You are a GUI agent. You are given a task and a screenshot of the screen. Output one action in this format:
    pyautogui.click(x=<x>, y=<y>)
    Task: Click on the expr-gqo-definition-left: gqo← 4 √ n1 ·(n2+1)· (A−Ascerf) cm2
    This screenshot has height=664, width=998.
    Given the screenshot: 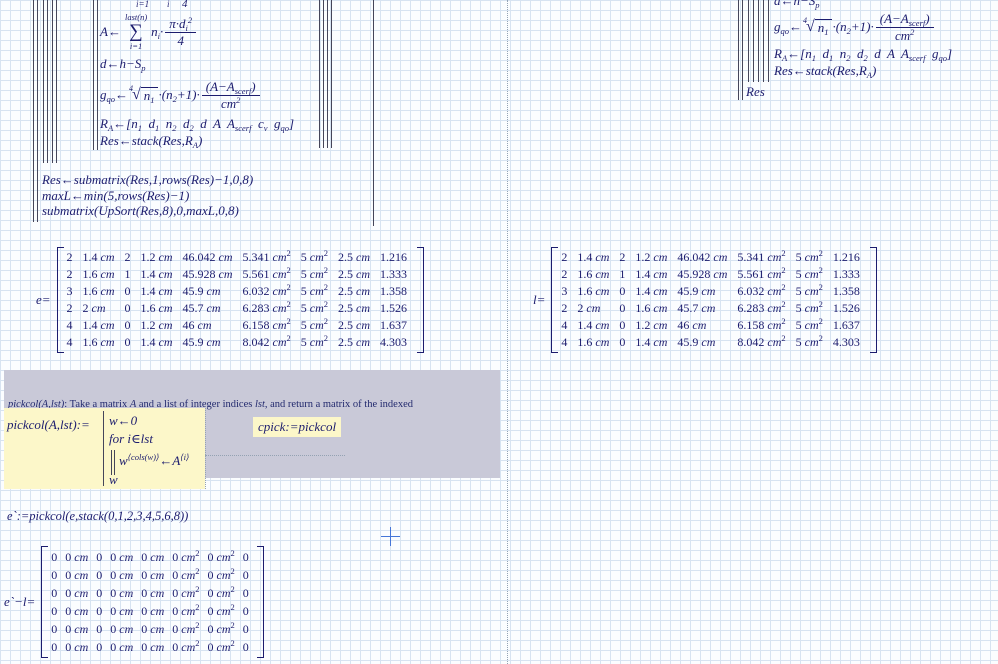 What is the action you would take?
    pyautogui.click(x=181, y=95)
    